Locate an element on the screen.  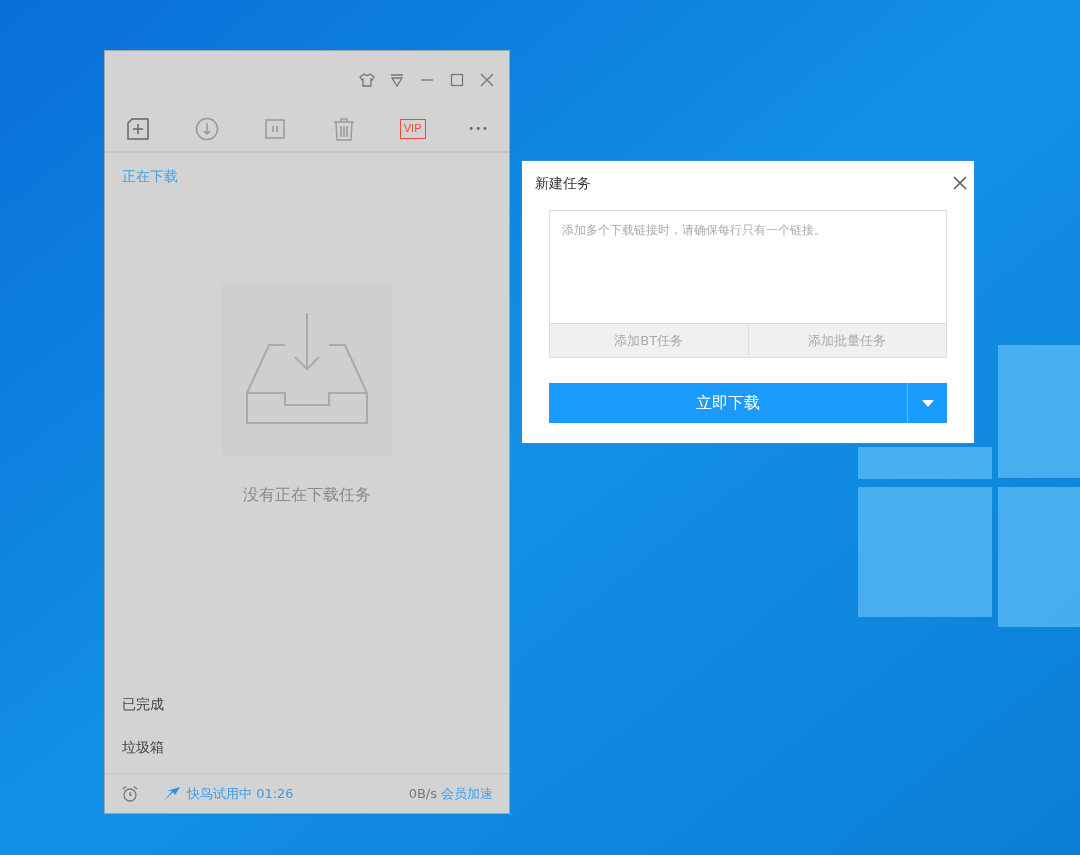
sidebar-item: 正在下载 is located at coordinates (307, 176).